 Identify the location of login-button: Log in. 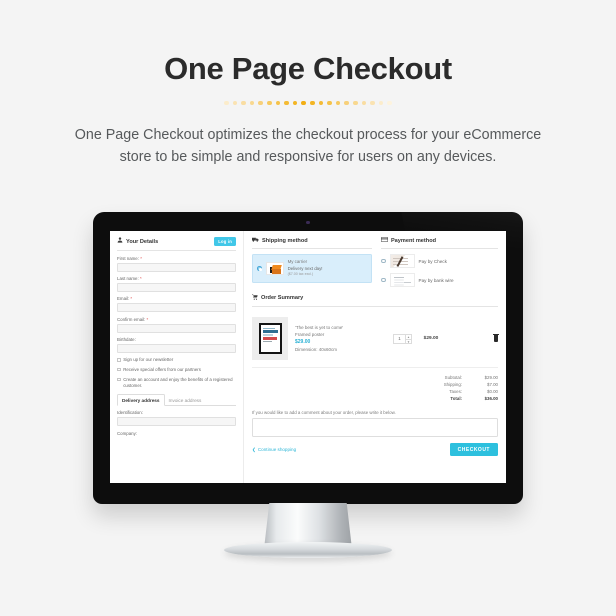
(225, 242).